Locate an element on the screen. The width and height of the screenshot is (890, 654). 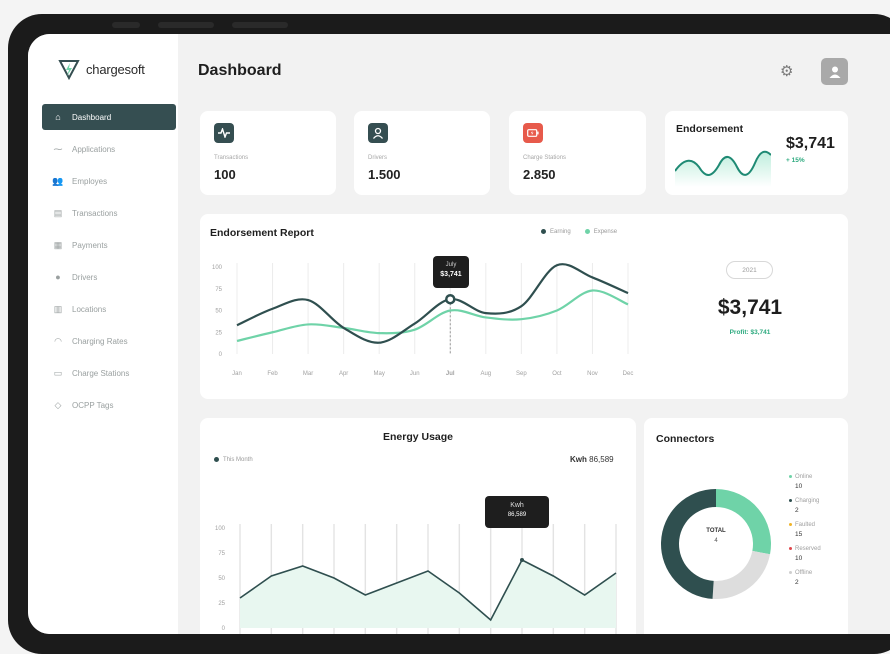
sidebar-item-label: Payments is located at coordinates (90, 245).